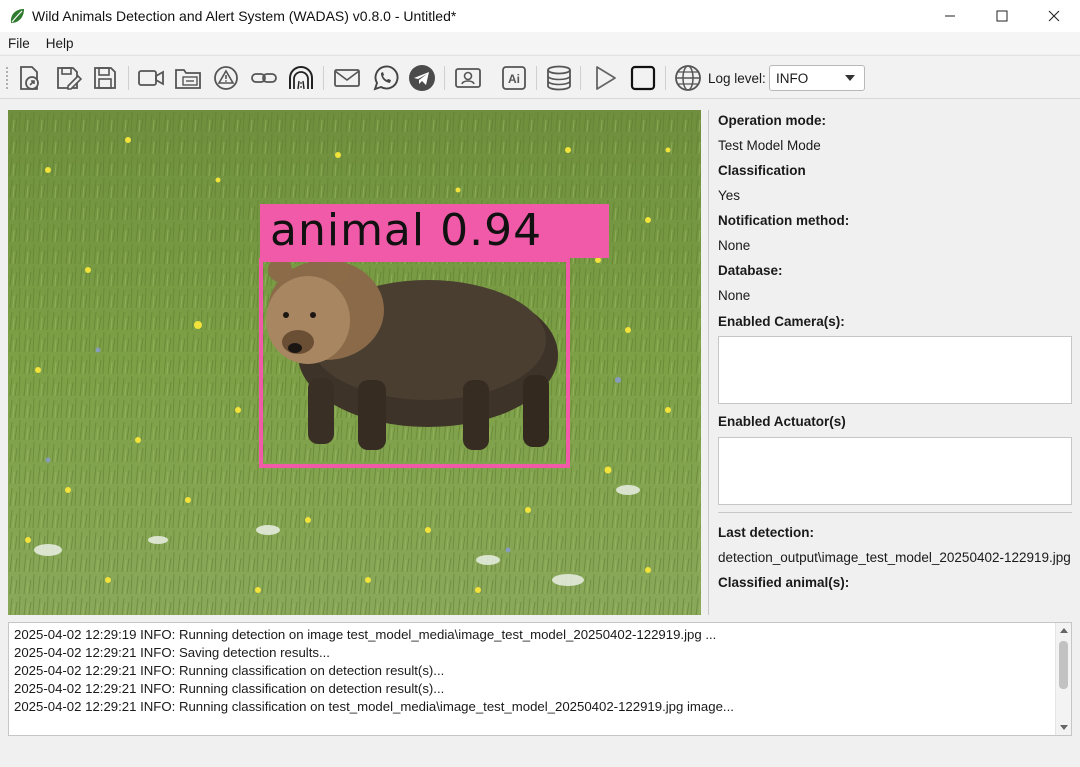 This screenshot has width=1080, height=767. I want to click on close-icon, so click(1054, 16).